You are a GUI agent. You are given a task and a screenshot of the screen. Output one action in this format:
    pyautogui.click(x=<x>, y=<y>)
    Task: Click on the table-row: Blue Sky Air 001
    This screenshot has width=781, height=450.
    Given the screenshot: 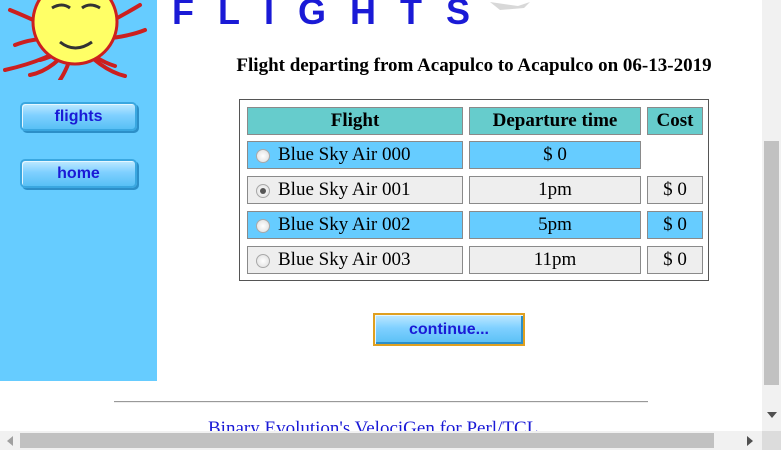 What is the action you would take?
    pyautogui.click(x=355, y=190)
    